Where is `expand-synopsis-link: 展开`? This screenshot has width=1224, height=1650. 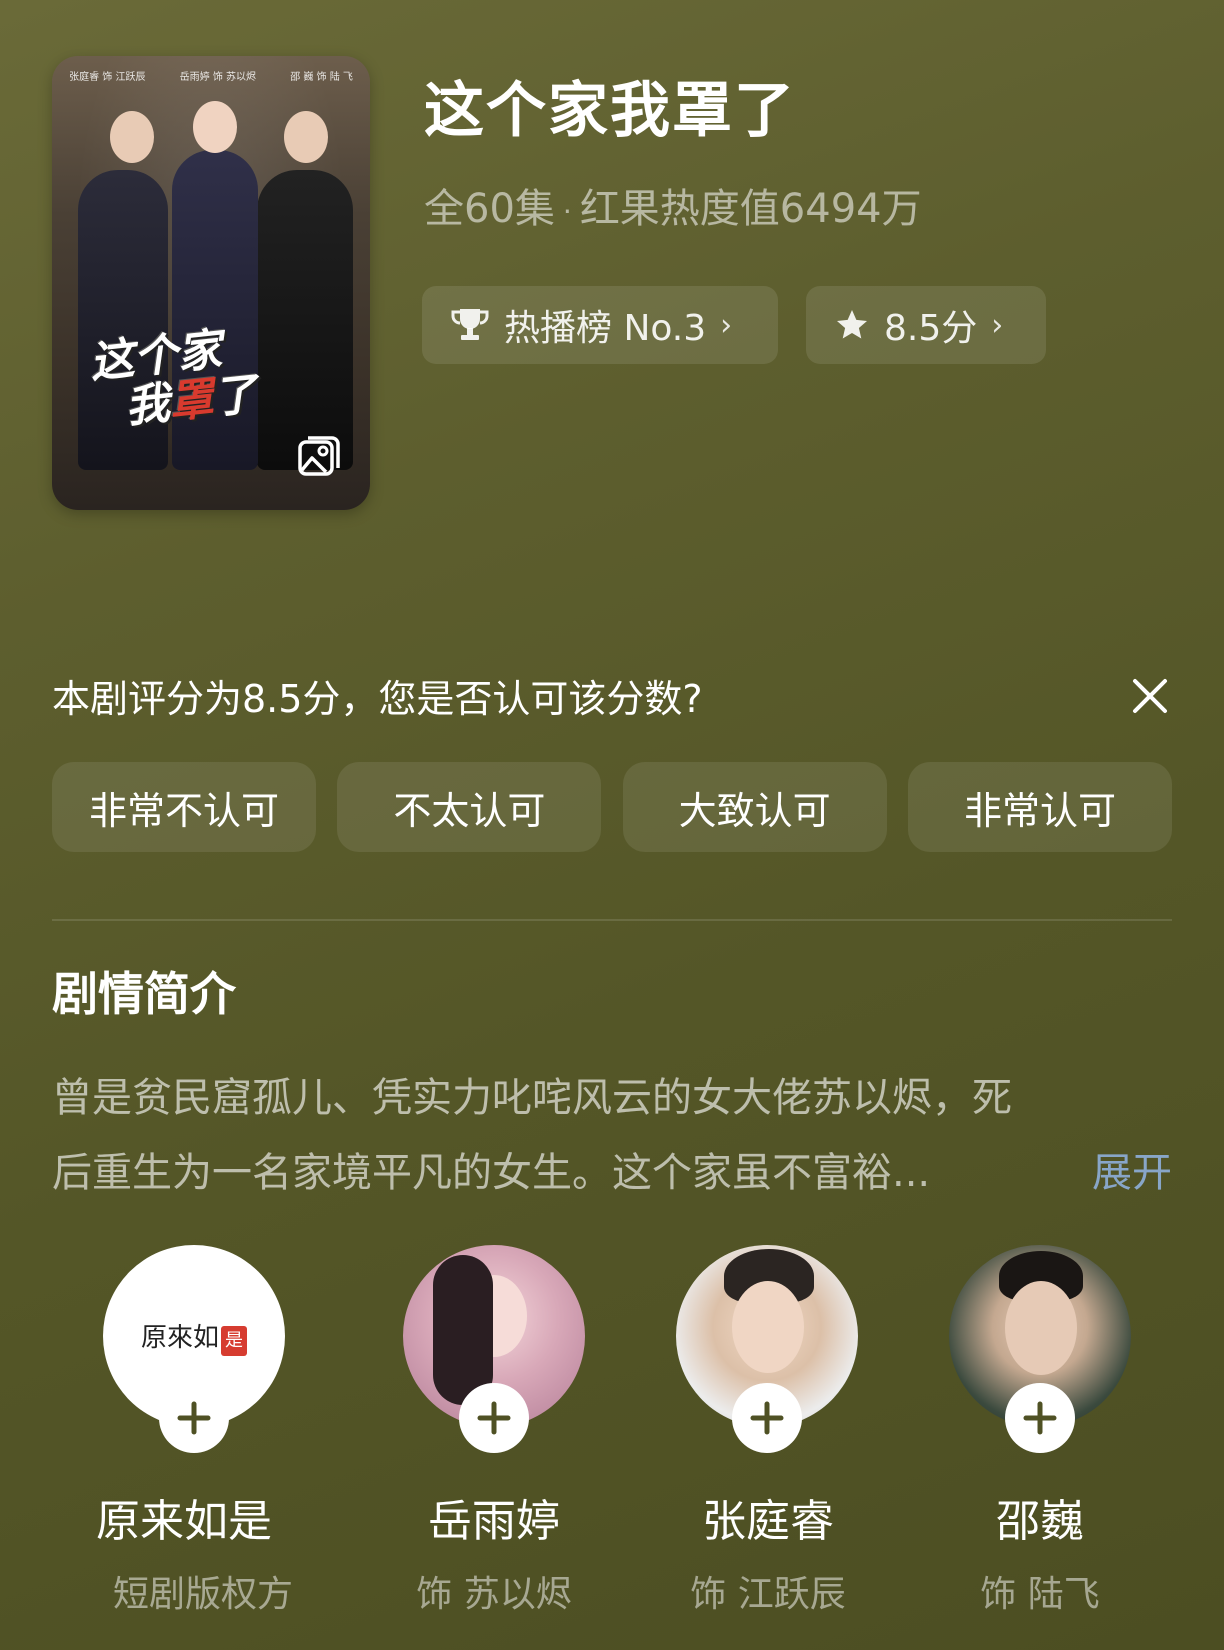 expand-synopsis-link: 展开 is located at coordinates (1132, 1169).